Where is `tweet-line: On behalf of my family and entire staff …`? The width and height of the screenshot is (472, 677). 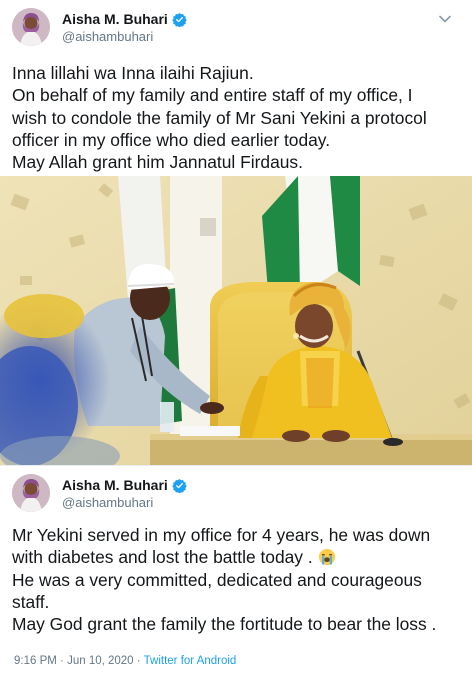 tweet-line: On behalf of my family and entire staff … is located at coordinates (212, 95).